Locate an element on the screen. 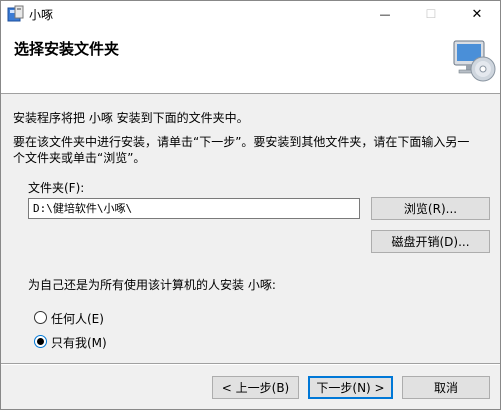 This screenshot has height=410, width=501. window-title: 小啄 is located at coordinates (41, 15).